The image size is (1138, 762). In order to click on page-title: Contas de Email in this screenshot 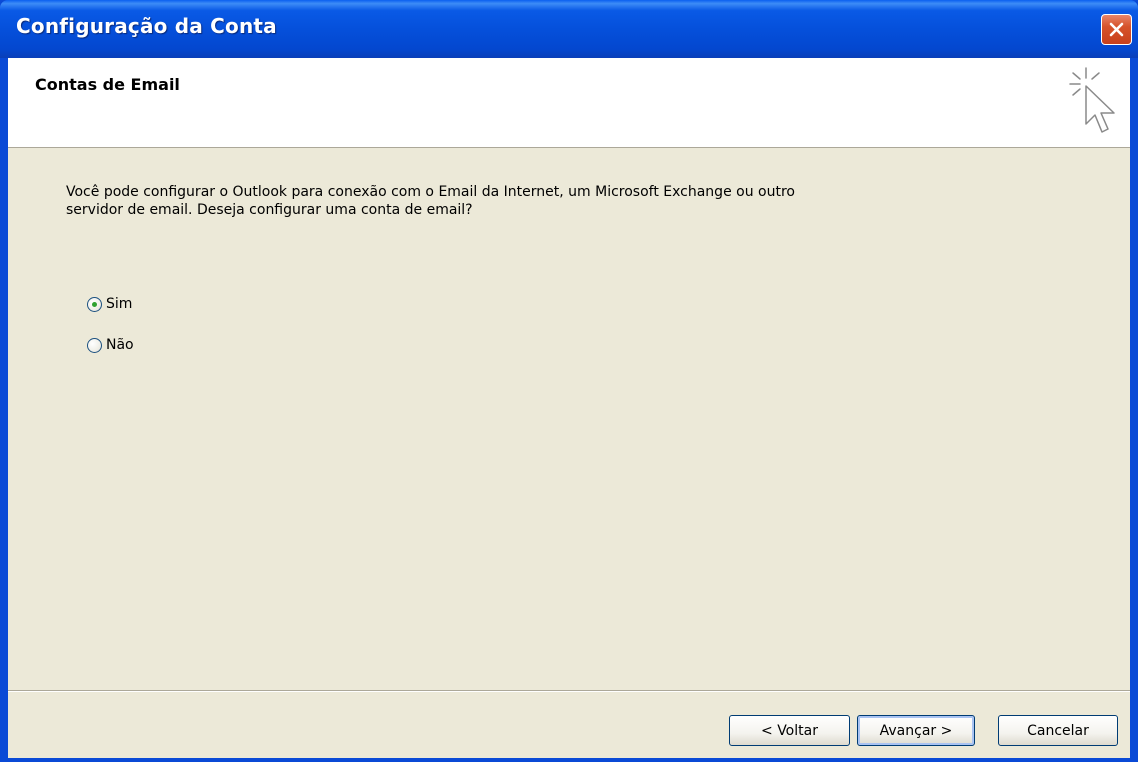, I will do `click(107, 84)`.